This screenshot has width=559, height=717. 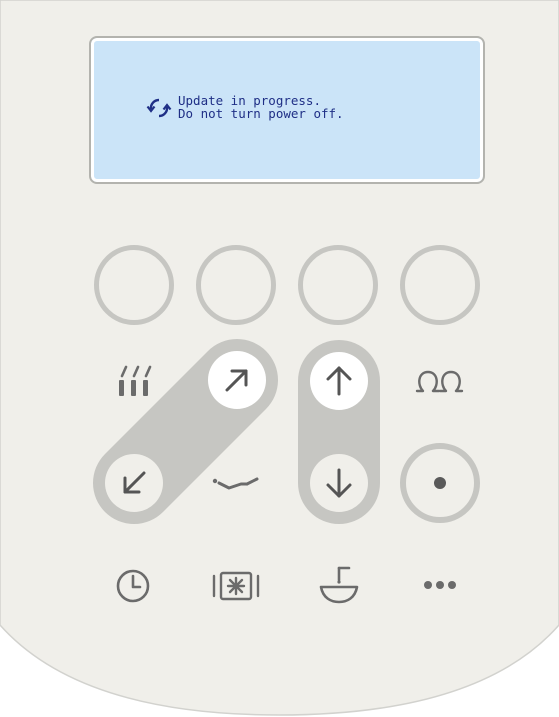 I want to click on seat-down-button, so click(x=339, y=483).